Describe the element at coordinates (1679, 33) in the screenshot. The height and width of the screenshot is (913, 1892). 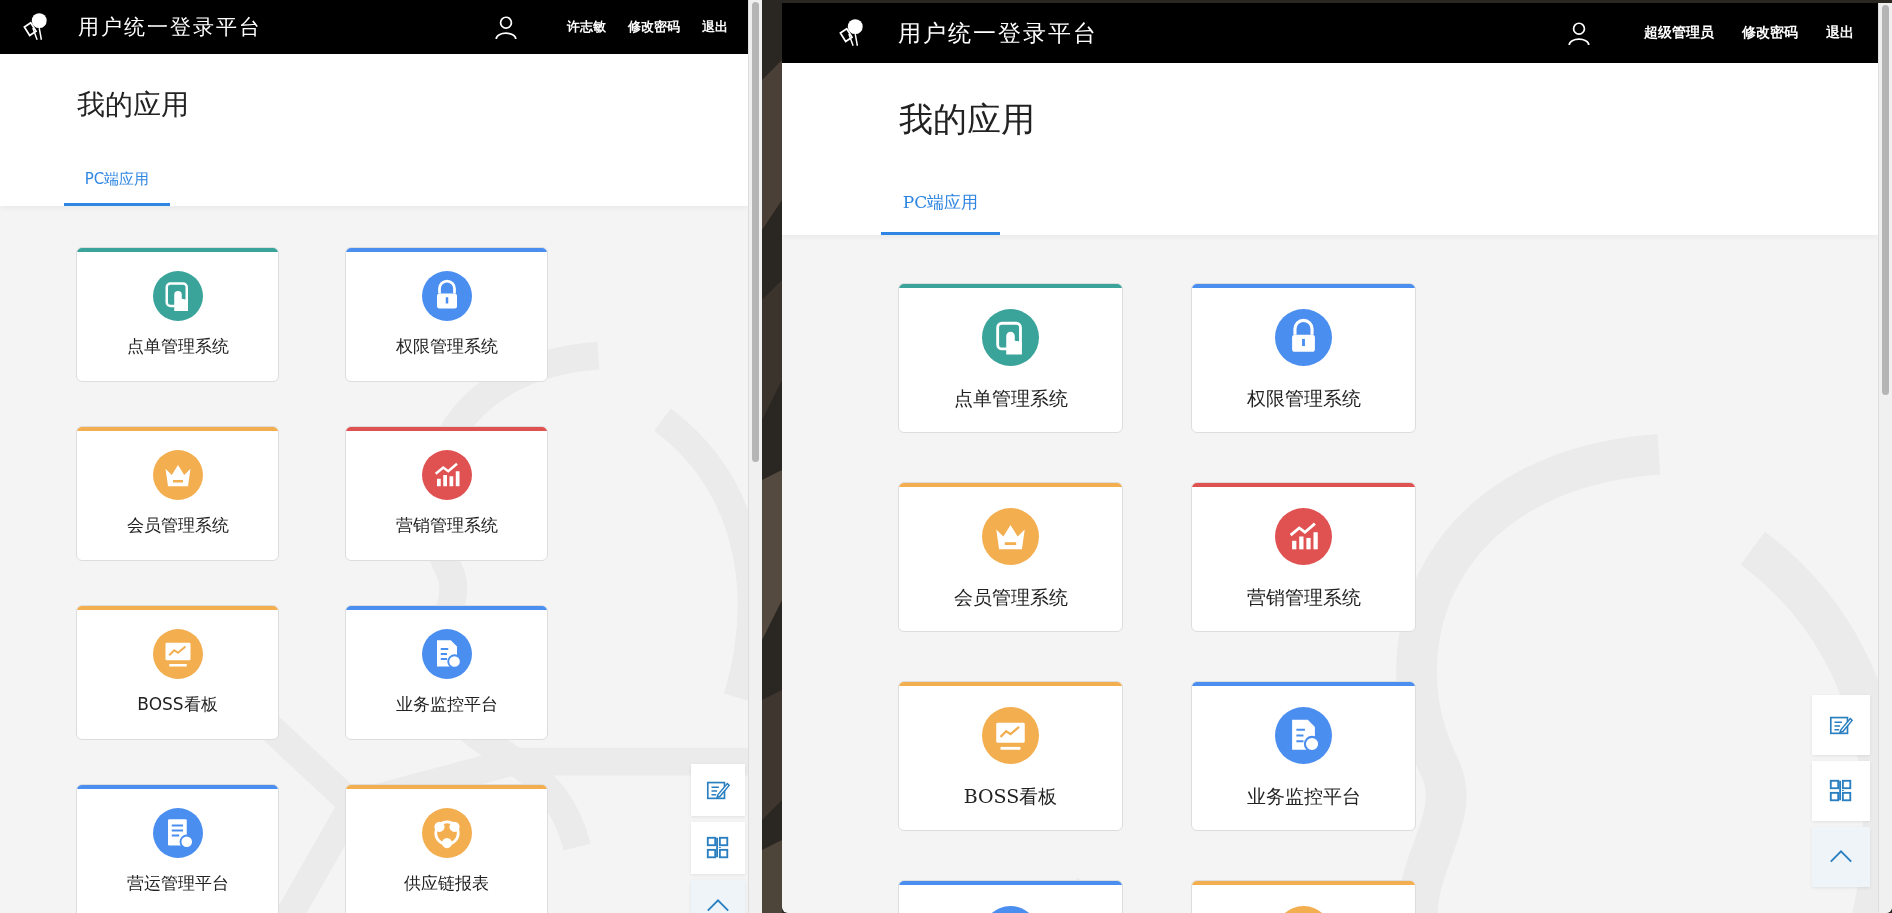
I see `user-name: 超级管理员` at that location.